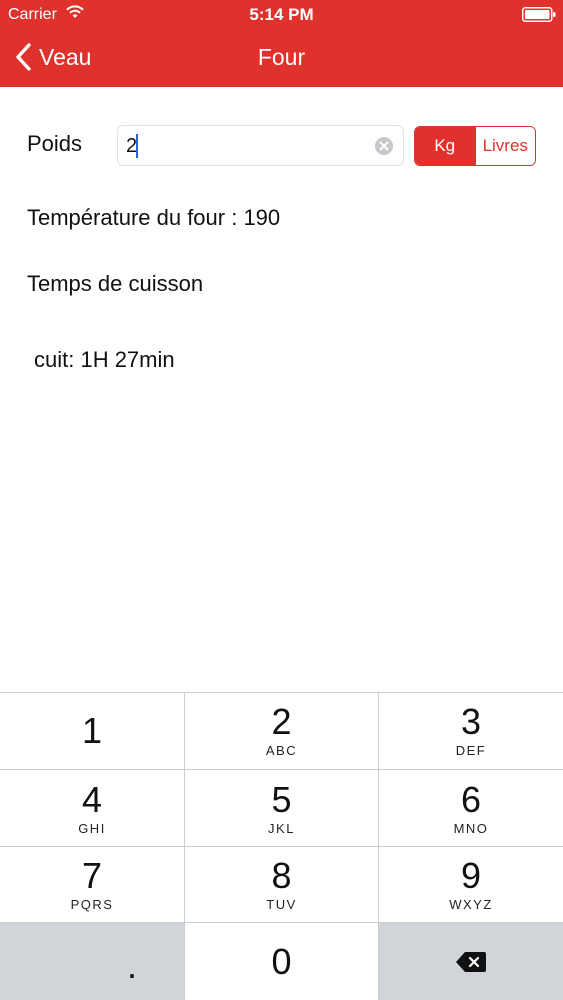 This screenshot has height=1000, width=563. What do you see at coordinates (471, 730) in the screenshot?
I see `key-3: 3 DEF` at bounding box center [471, 730].